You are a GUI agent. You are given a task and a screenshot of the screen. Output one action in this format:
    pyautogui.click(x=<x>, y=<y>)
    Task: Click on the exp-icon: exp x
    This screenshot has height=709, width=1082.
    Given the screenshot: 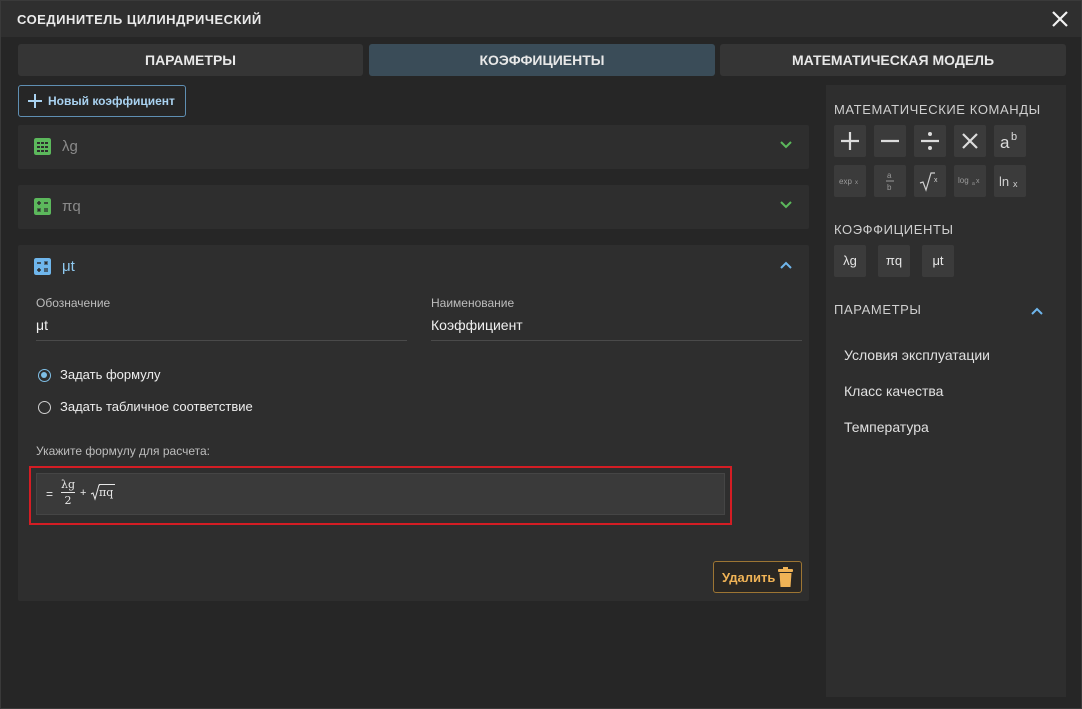 What is the action you would take?
    pyautogui.click(x=848, y=181)
    